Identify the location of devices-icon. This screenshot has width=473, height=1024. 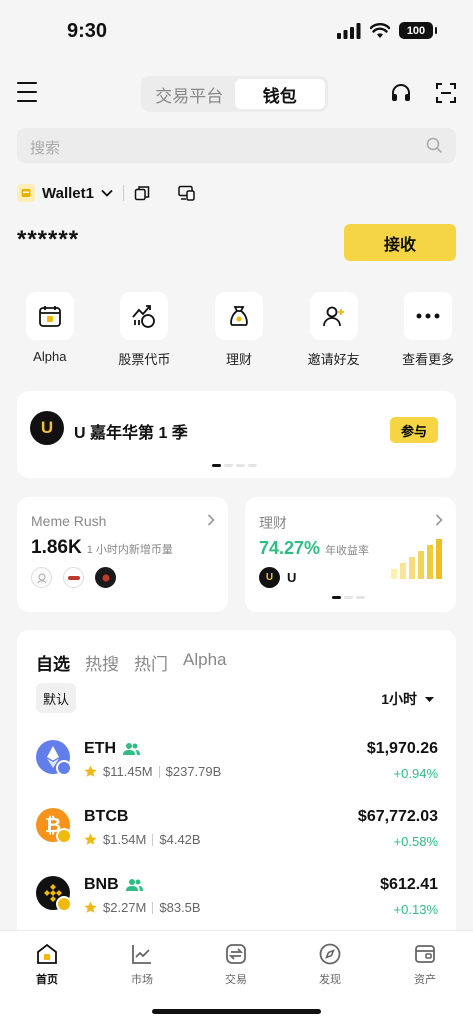
(186, 193).